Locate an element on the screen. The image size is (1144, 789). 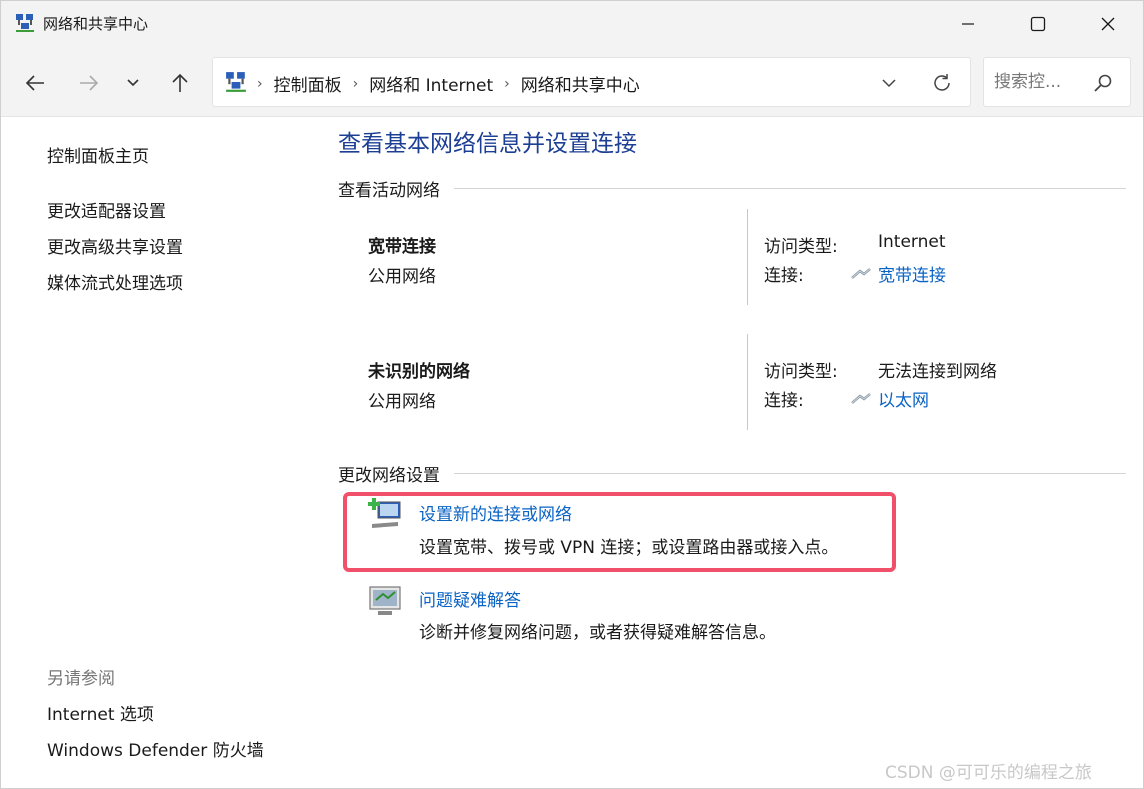
arrow-left-icon is located at coordinates (34, 83).